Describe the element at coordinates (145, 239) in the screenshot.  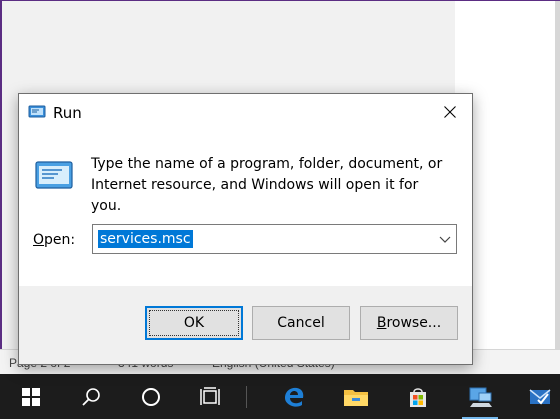
I see `open-input-value: services.msc` at that location.